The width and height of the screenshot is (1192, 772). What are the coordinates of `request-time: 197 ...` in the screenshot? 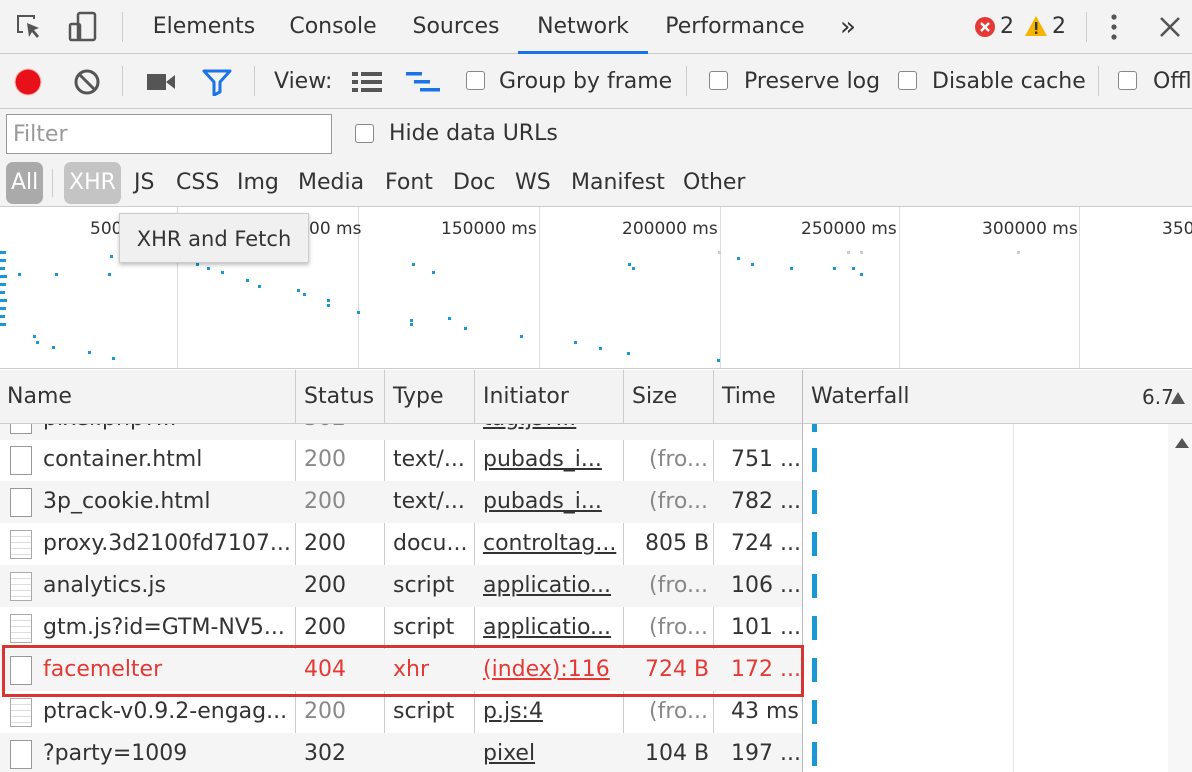 It's located at (766, 753).